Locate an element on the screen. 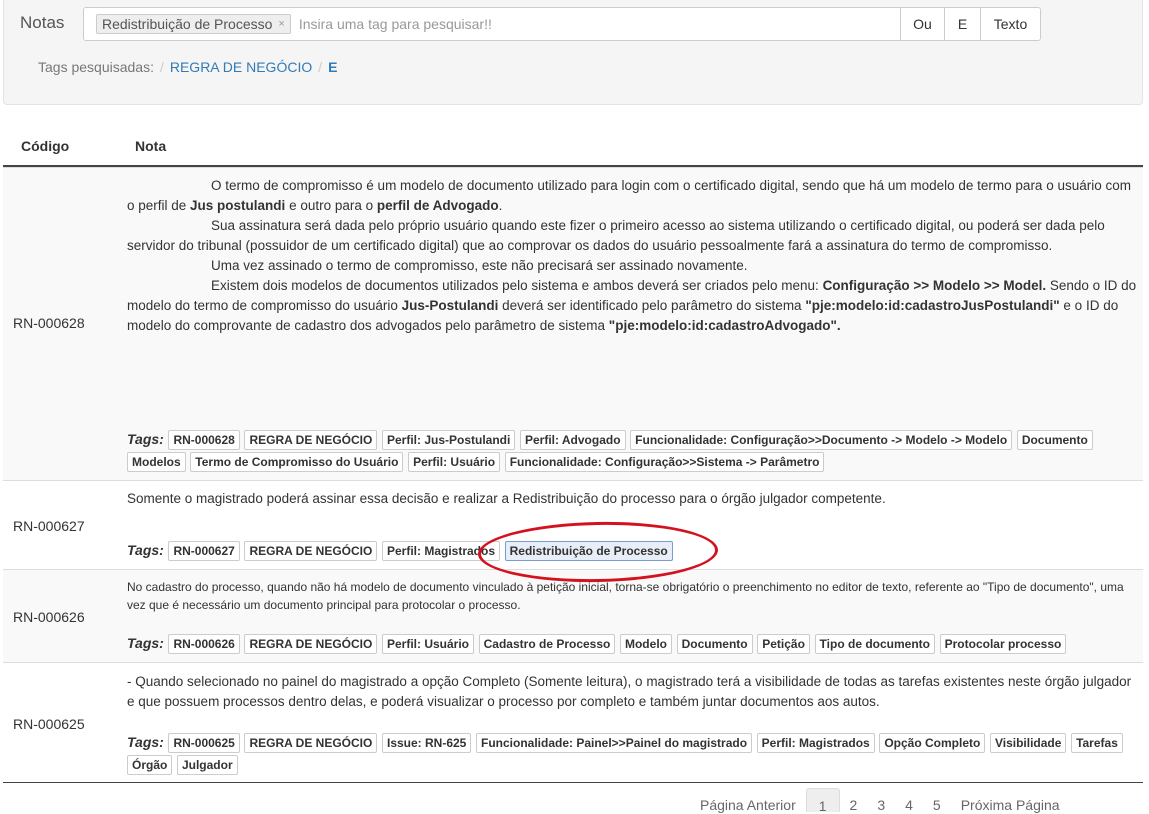 The image size is (1149, 814). tag-search-box: Redistribuição de Processo × is located at coordinates (492, 24).